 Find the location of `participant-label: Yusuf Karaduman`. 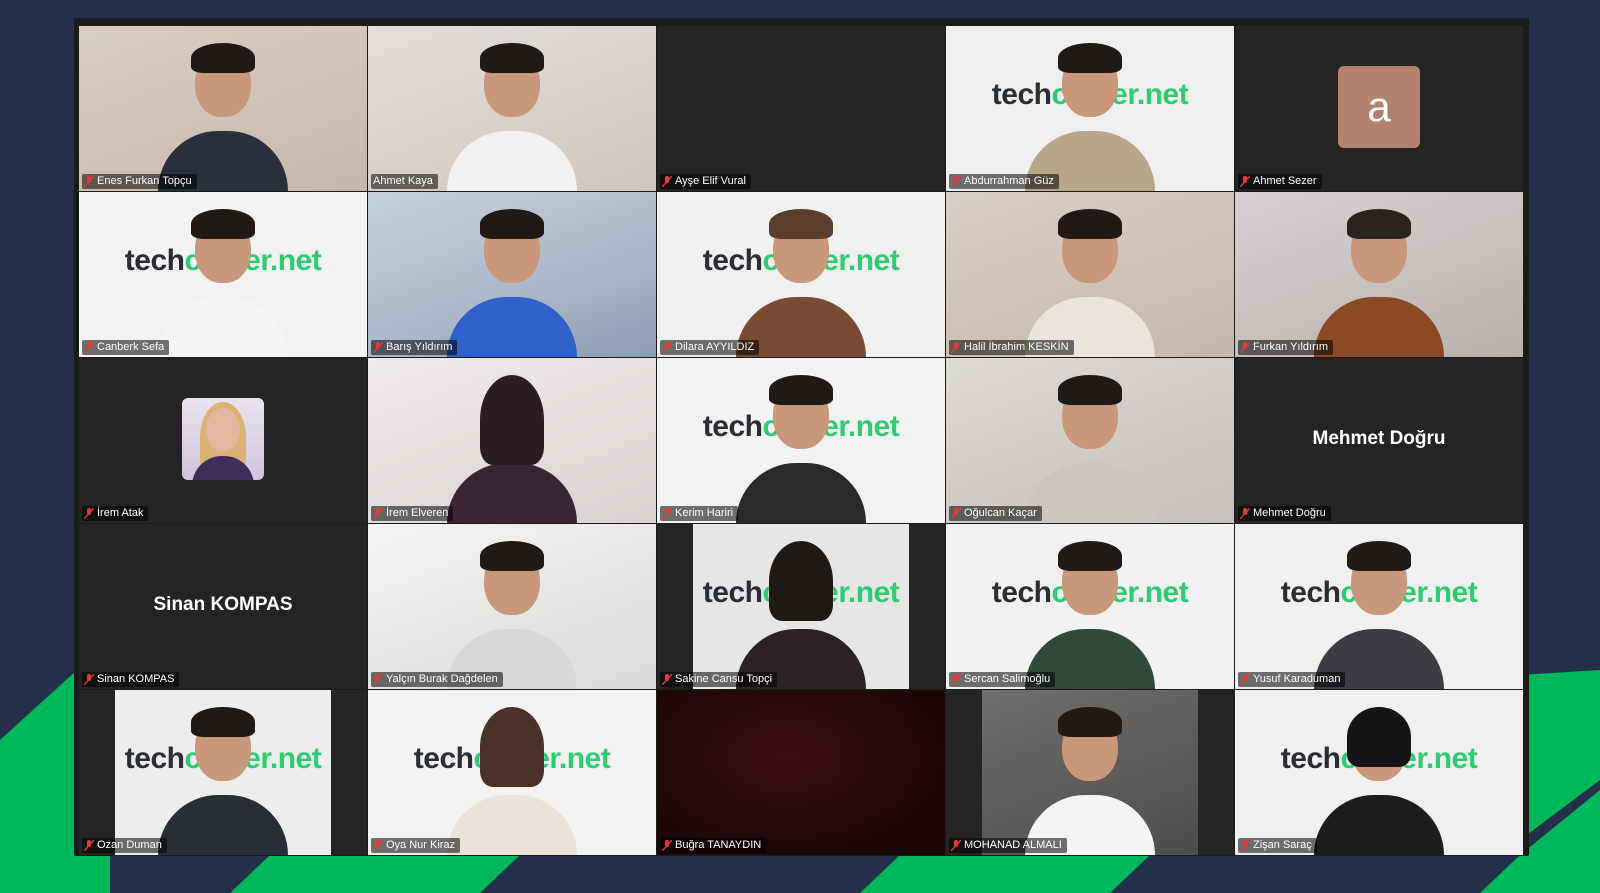

participant-label: Yusuf Karaduman is located at coordinates (1292, 679).